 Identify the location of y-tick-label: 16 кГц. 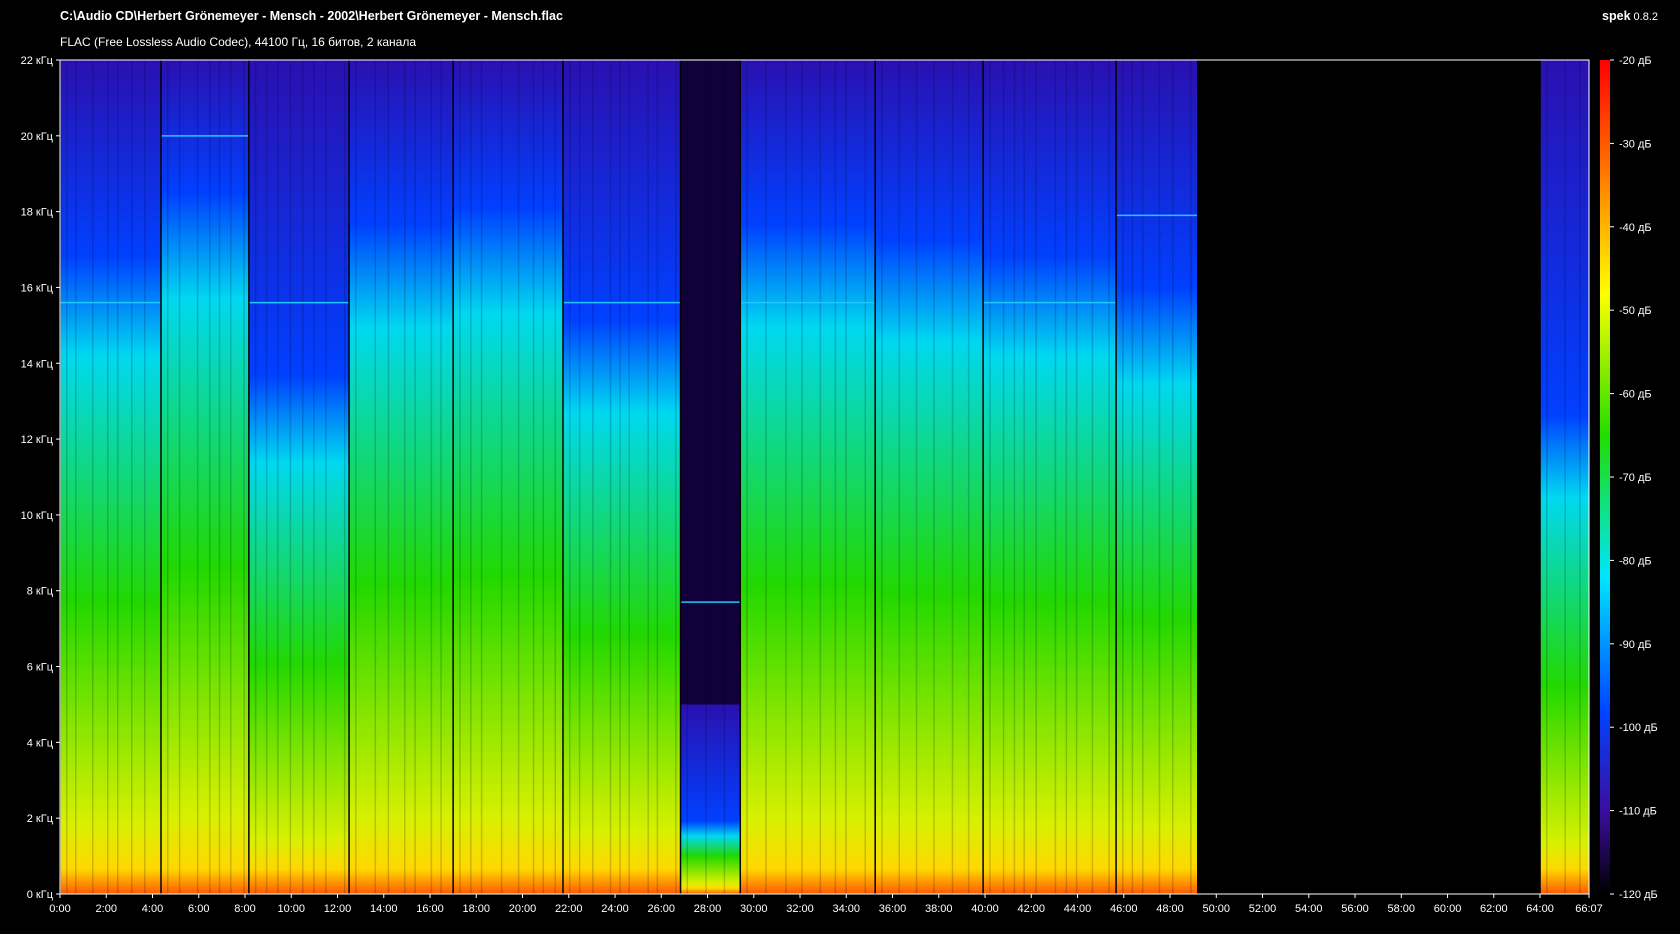
(37, 288).